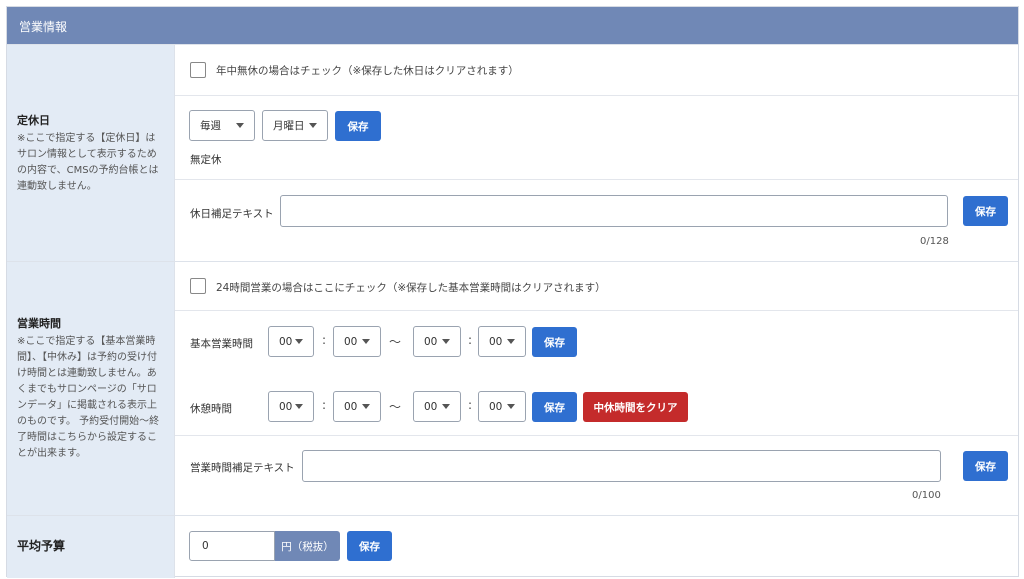 The height and width of the screenshot is (579, 1024). I want to click on no-holiday-checkbox, so click(198, 70).